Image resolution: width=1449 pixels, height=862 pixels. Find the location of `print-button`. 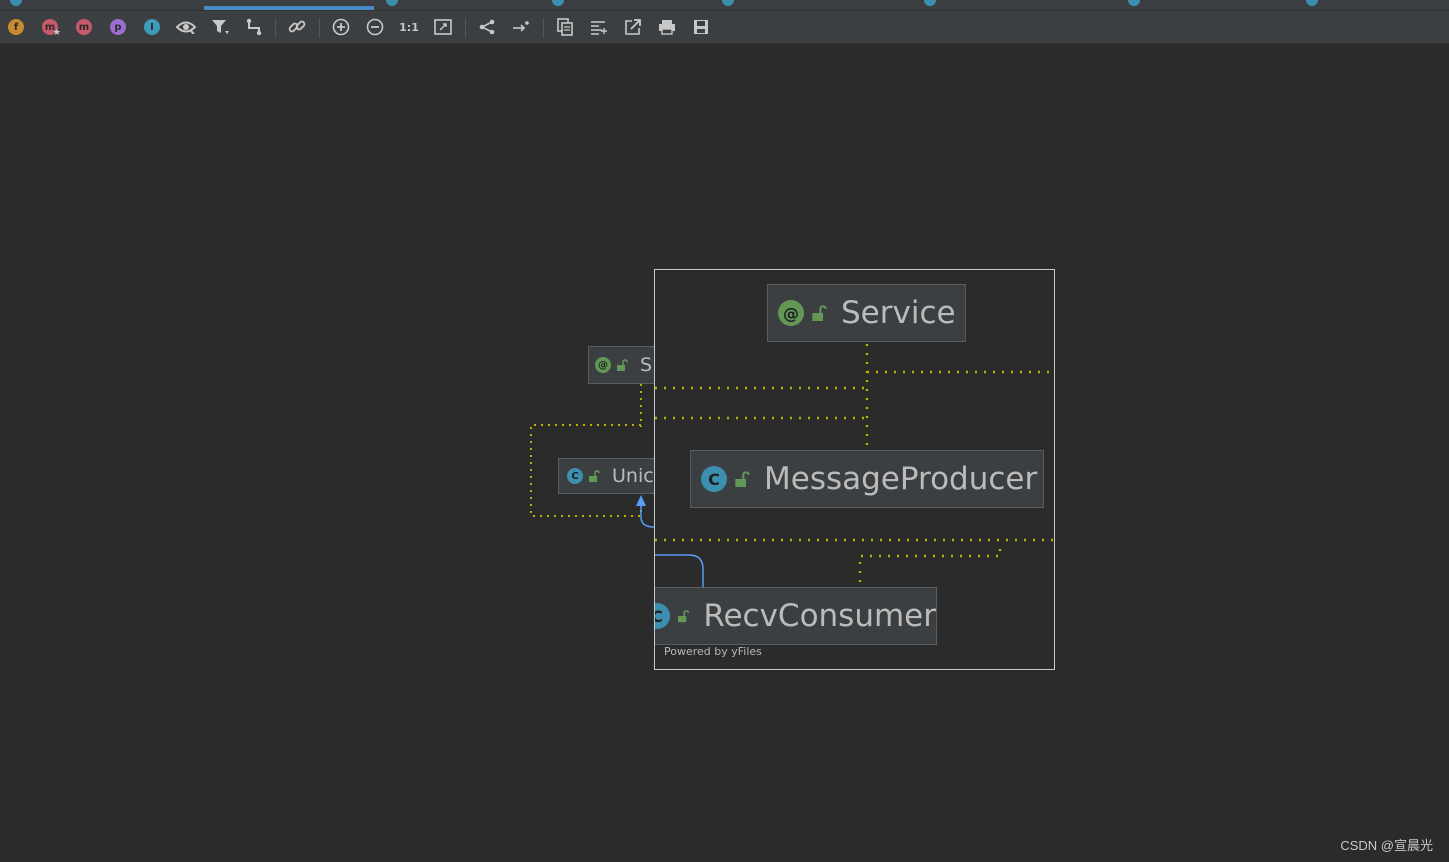

print-button is located at coordinates (667, 27).